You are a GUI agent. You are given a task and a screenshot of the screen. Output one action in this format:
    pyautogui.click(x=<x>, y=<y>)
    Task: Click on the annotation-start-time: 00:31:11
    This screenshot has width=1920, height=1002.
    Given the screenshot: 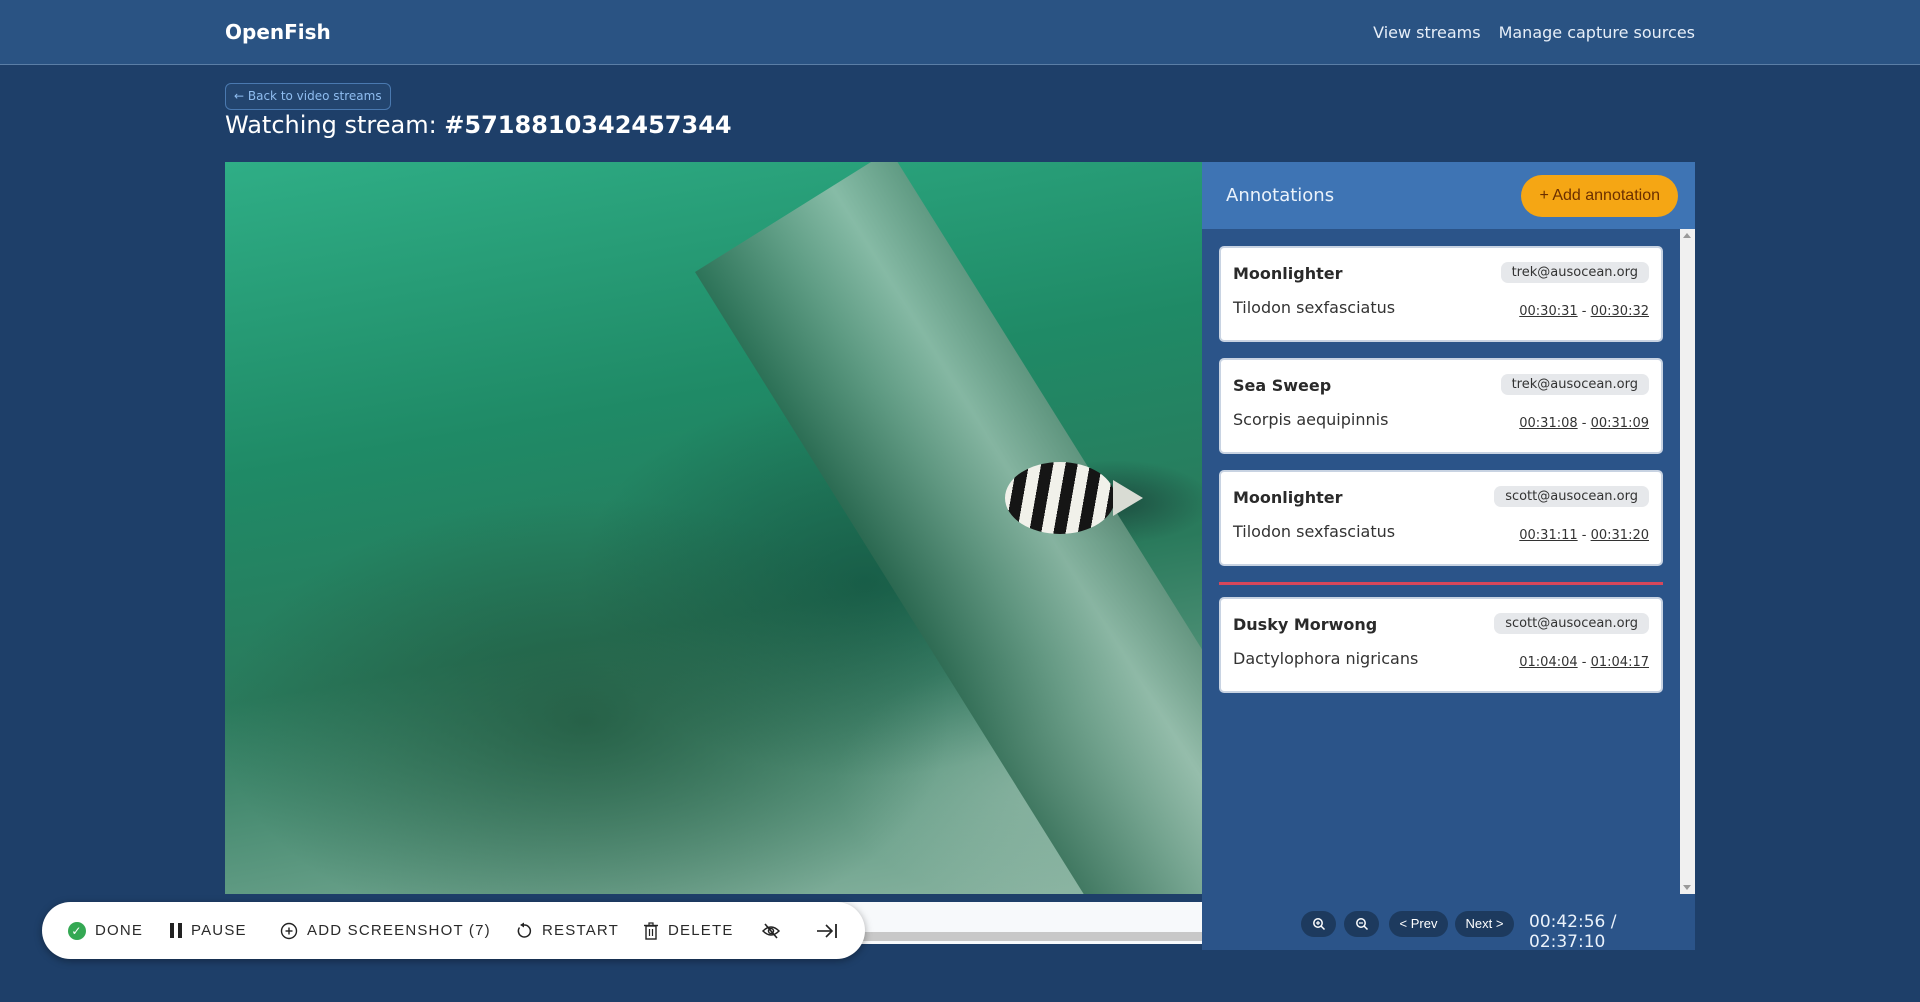 What is the action you would take?
    pyautogui.click(x=1548, y=535)
    